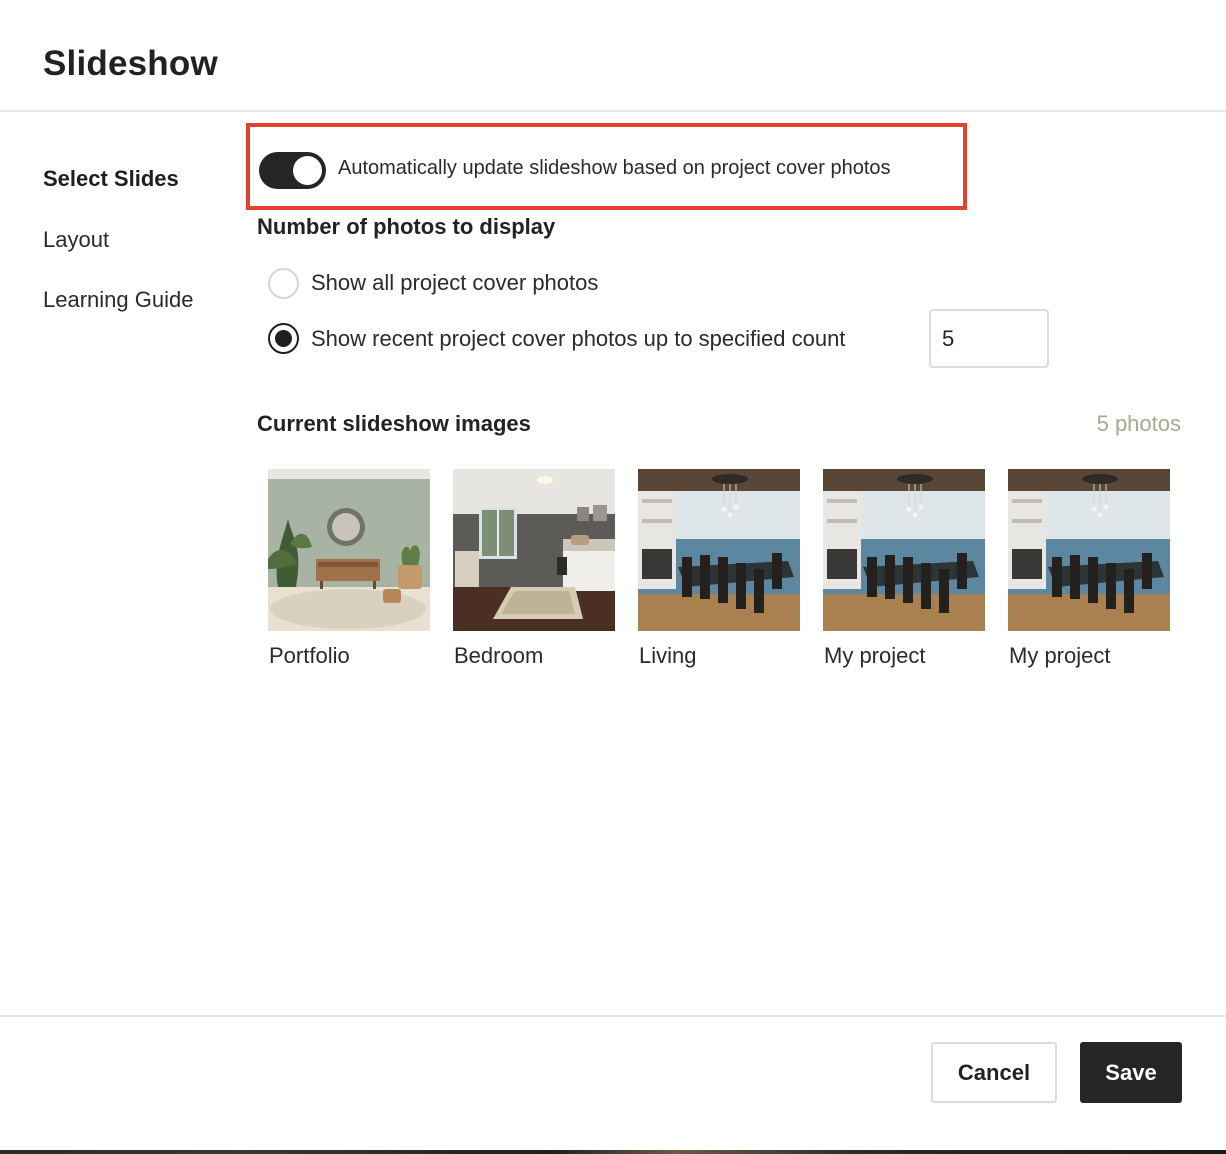 This screenshot has height=1154, width=1226. I want to click on save-button: Save, so click(1131, 1072).